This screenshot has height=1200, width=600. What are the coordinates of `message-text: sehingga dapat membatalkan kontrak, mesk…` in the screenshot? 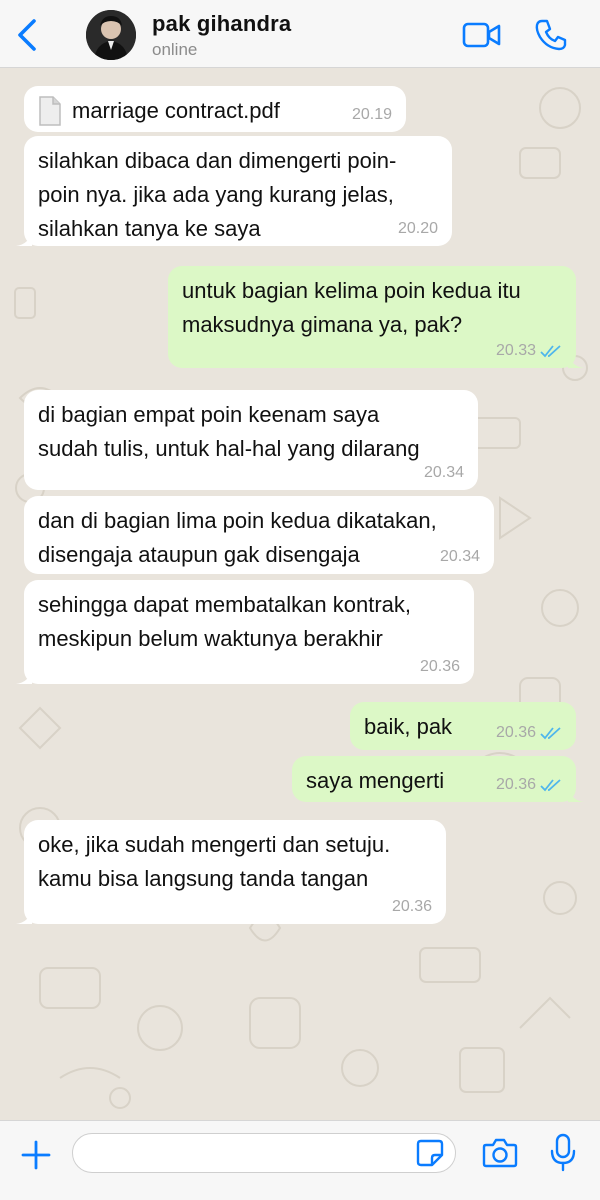 It's located at (225, 621).